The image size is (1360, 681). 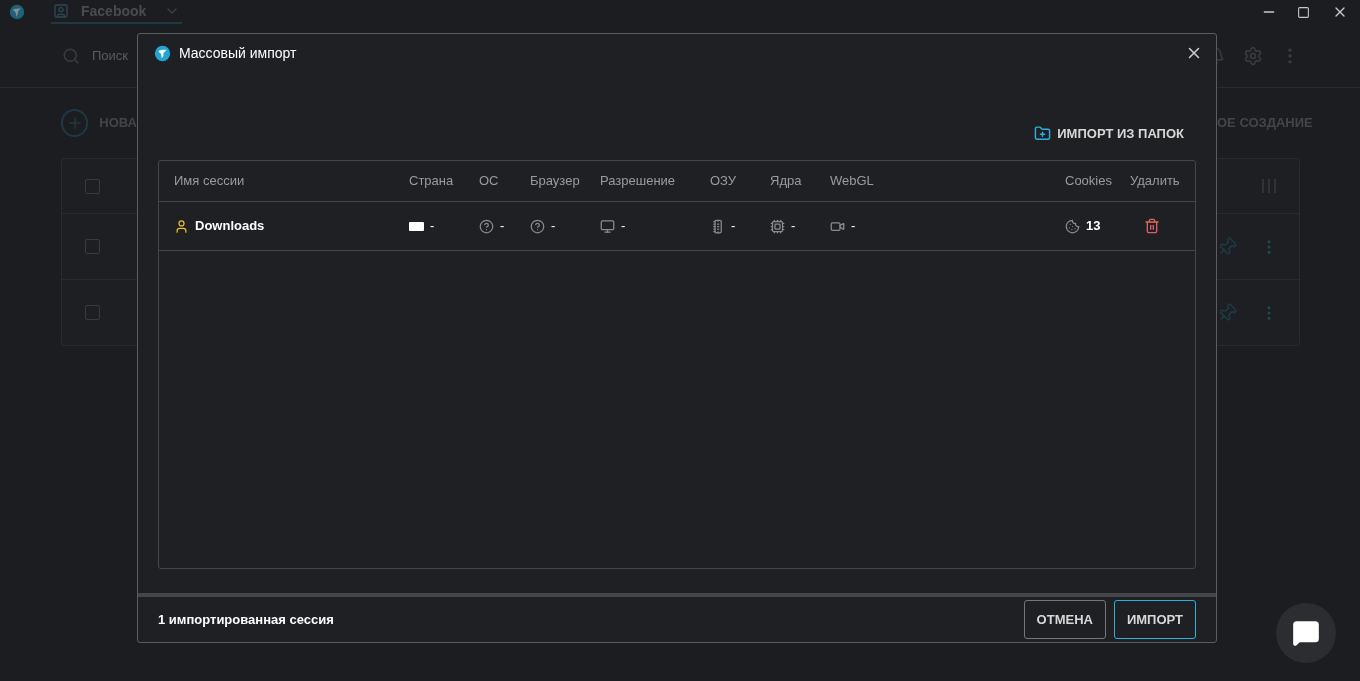 What do you see at coordinates (852, 181) in the screenshot?
I see `column-header: WebGL` at bounding box center [852, 181].